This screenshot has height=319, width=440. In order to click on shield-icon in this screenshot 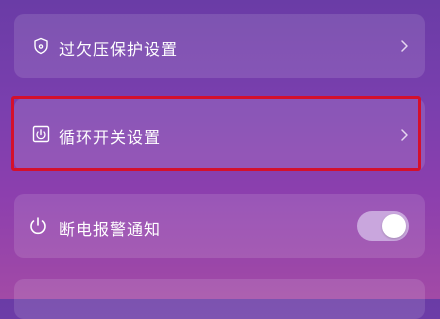, I will do `click(41, 46)`.